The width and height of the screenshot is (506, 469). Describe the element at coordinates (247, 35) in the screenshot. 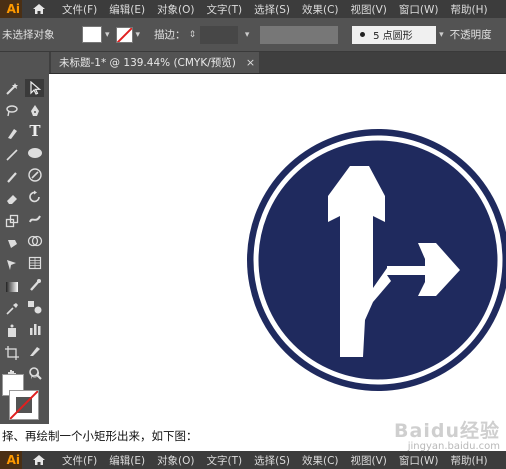

I see `stroke-weight-dropdown-icon: ▾` at that location.